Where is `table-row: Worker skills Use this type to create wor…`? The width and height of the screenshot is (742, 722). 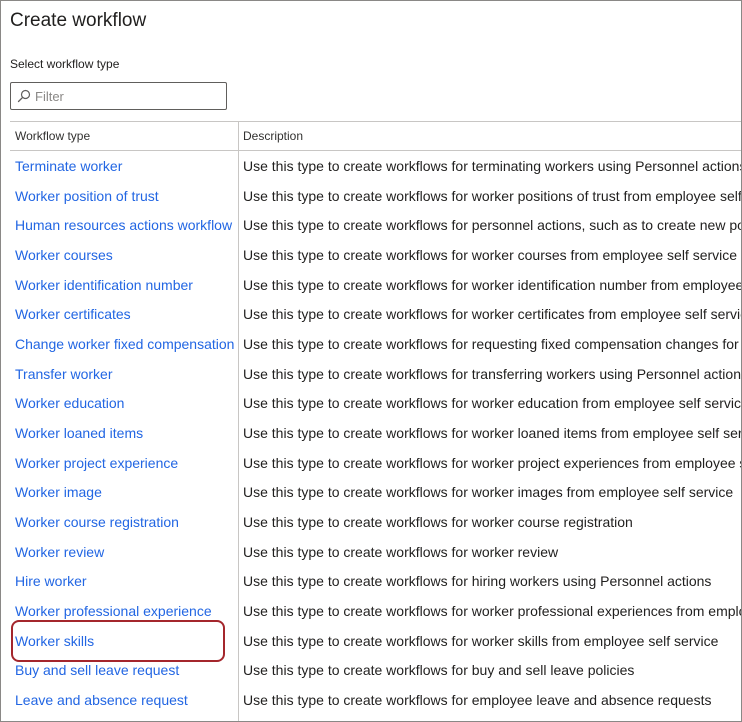 table-row: Worker skills Use this type to create wor… is located at coordinates (375, 642).